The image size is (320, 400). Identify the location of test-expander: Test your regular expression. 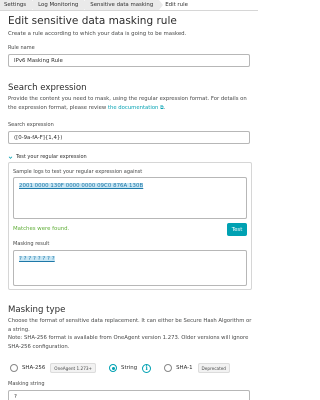
(47, 157).